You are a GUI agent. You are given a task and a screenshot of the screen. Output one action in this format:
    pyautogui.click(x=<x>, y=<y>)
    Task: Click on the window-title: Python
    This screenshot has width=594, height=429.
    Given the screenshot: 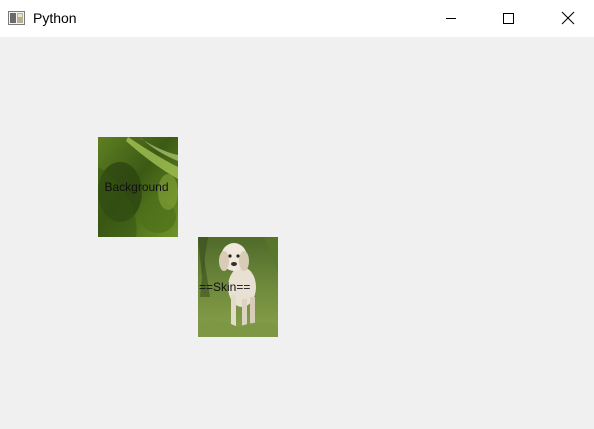 What is the action you would take?
    pyautogui.click(x=55, y=18)
    